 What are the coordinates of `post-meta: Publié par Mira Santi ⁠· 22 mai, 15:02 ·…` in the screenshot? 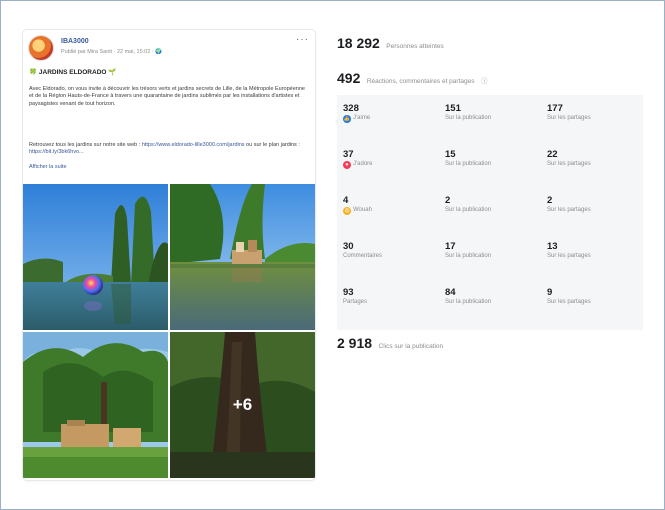 It's located at (112, 52).